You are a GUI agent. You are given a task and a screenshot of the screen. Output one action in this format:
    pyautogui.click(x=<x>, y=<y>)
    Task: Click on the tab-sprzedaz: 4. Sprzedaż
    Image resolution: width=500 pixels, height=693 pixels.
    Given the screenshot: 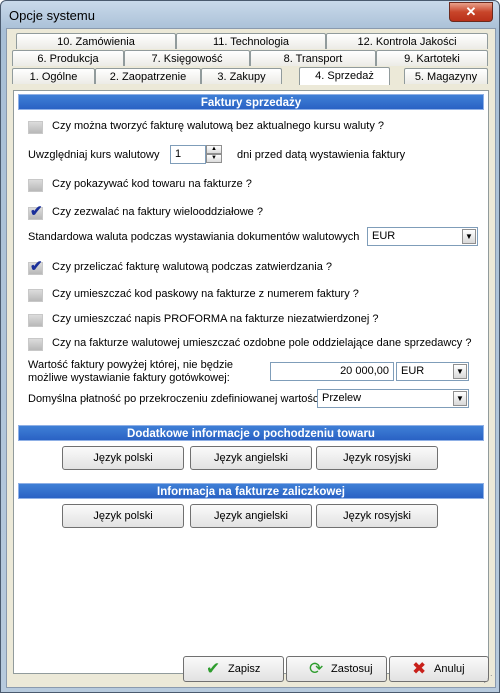 What is the action you would take?
    pyautogui.click(x=344, y=76)
    